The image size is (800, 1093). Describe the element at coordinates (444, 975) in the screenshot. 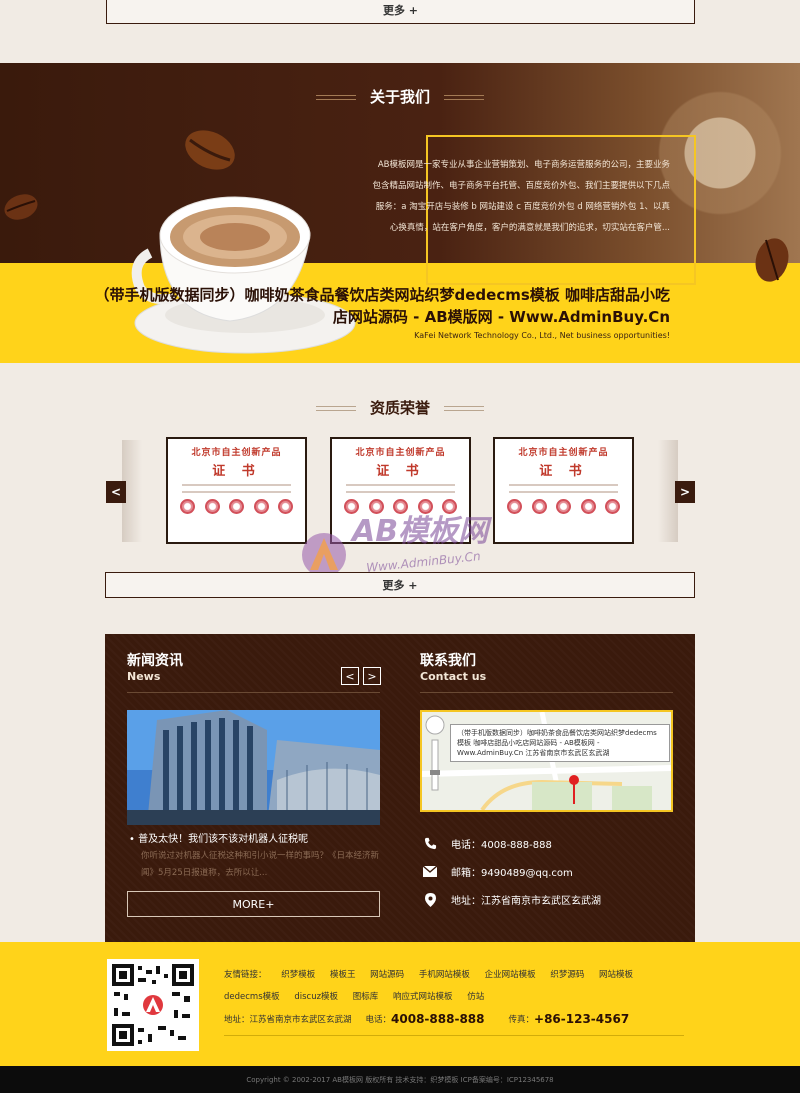

I see `friend-link: 手机网站模板` at that location.